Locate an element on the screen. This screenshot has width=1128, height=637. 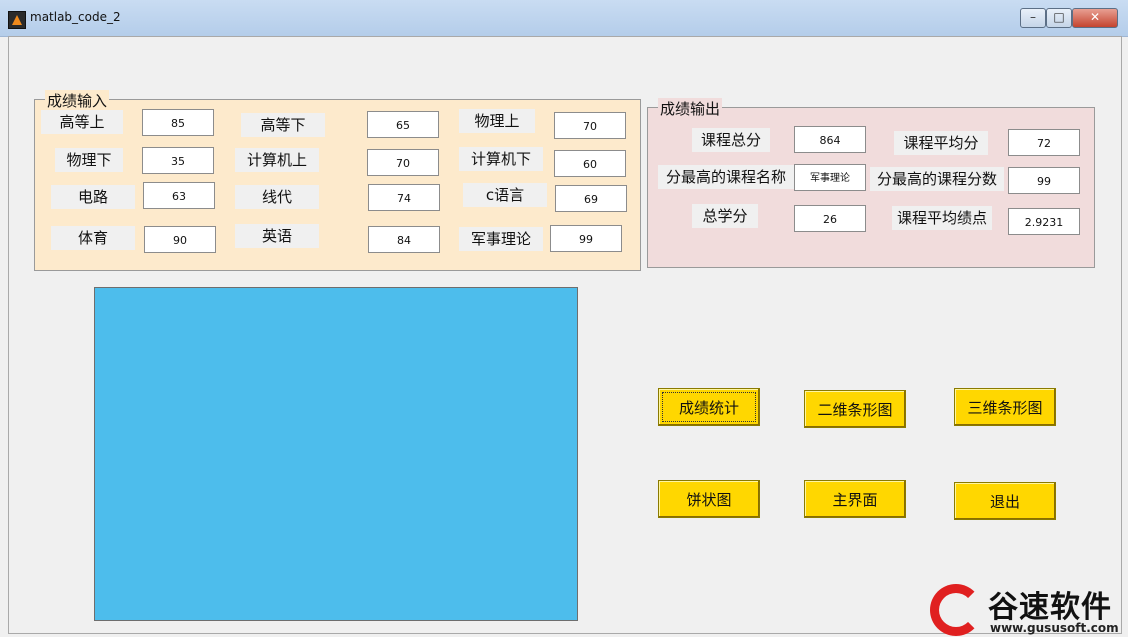
output-average-gpa: 2.9231 is located at coordinates (1044, 221).